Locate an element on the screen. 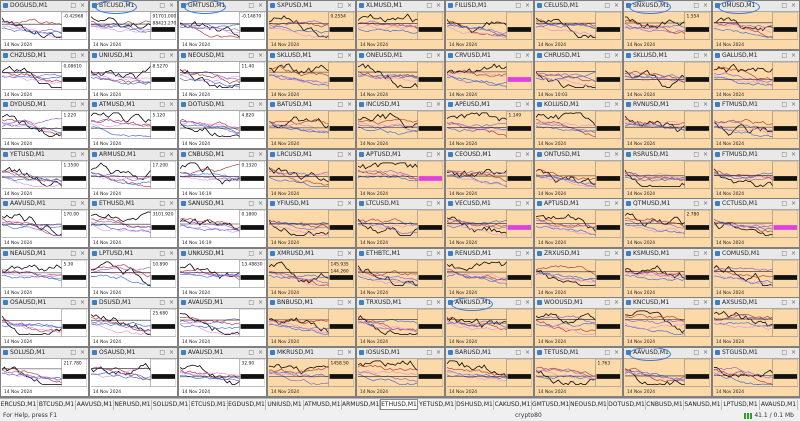  tab-chart: SANUSD,M1 is located at coordinates (703, 405).